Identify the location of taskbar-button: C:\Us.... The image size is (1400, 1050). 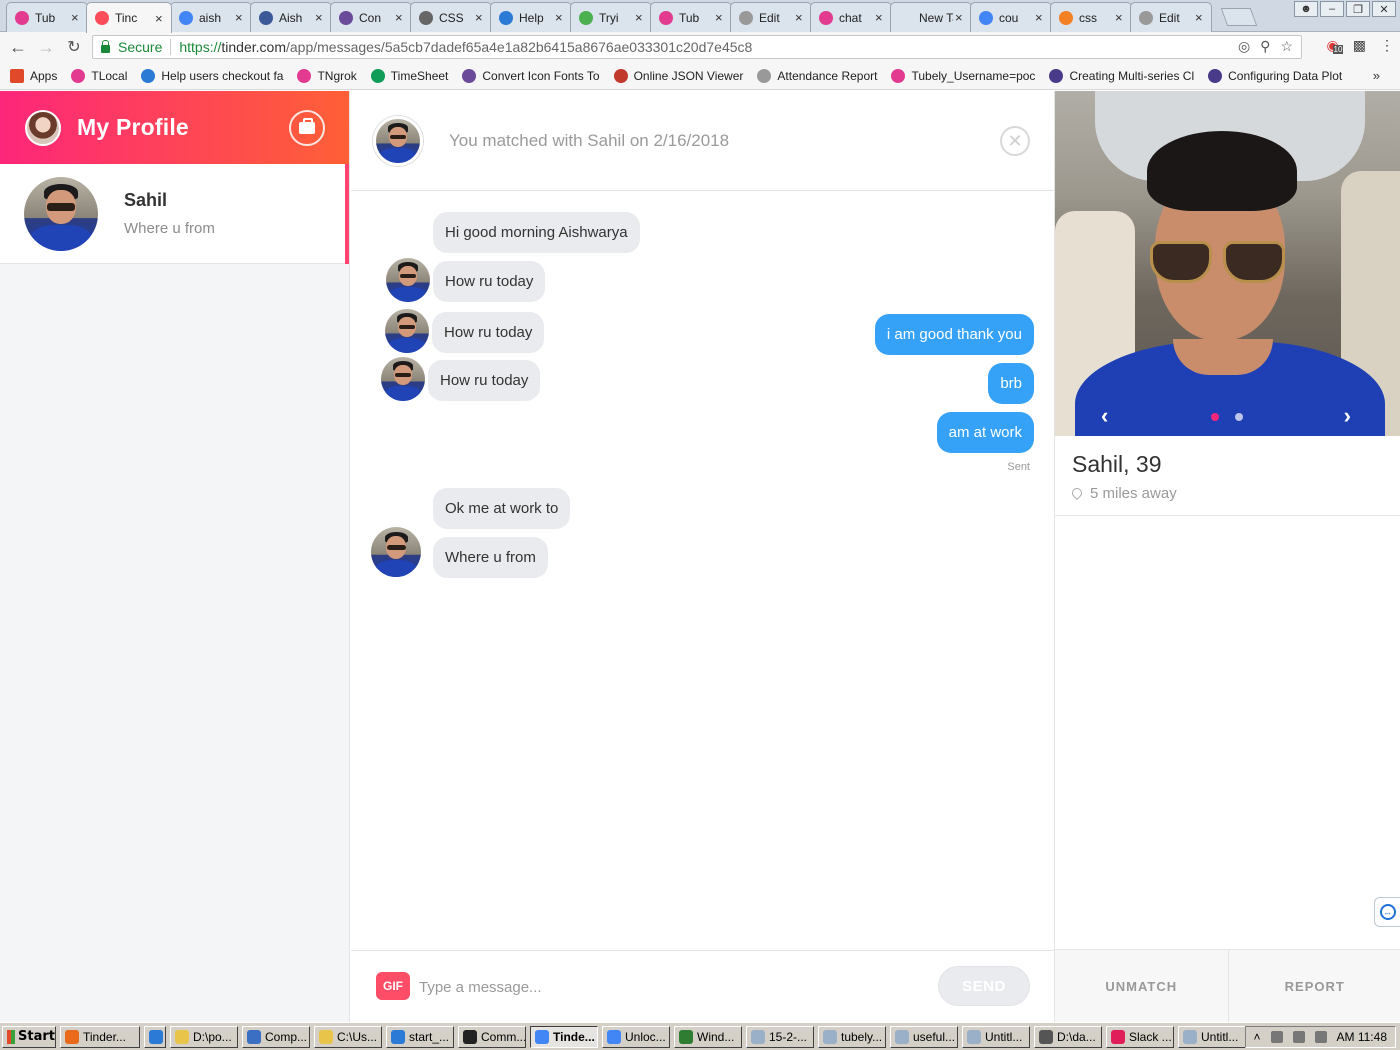
(348, 1036).